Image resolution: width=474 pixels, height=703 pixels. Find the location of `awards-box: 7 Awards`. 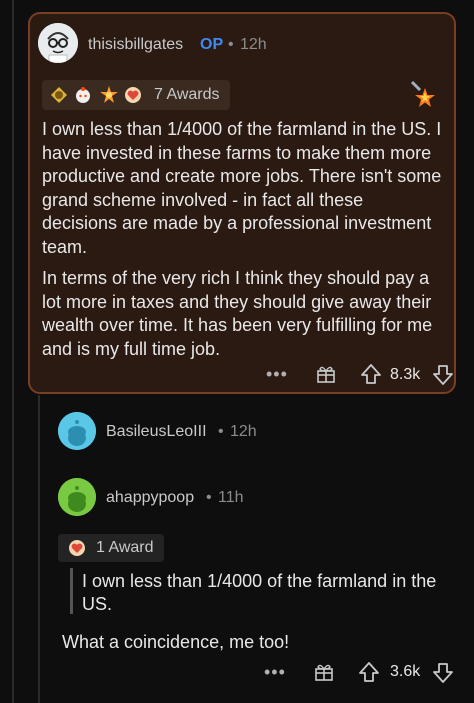

awards-box: 7 Awards is located at coordinates (136, 95).